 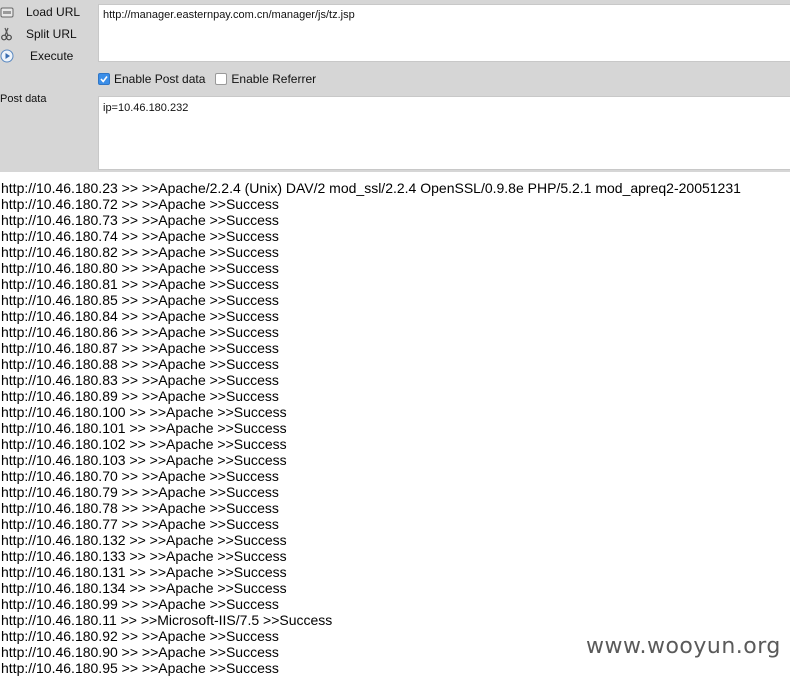 What do you see at coordinates (23, 99) in the screenshot?
I see `post-data-label: Post data` at bounding box center [23, 99].